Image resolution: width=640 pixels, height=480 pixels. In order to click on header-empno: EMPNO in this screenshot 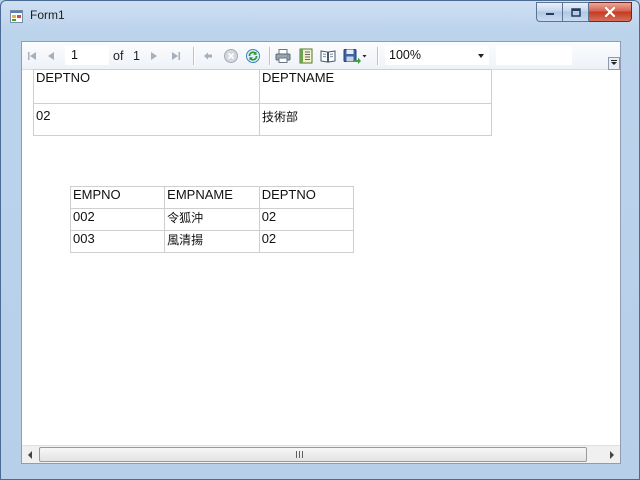, I will do `click(117, 197)`.